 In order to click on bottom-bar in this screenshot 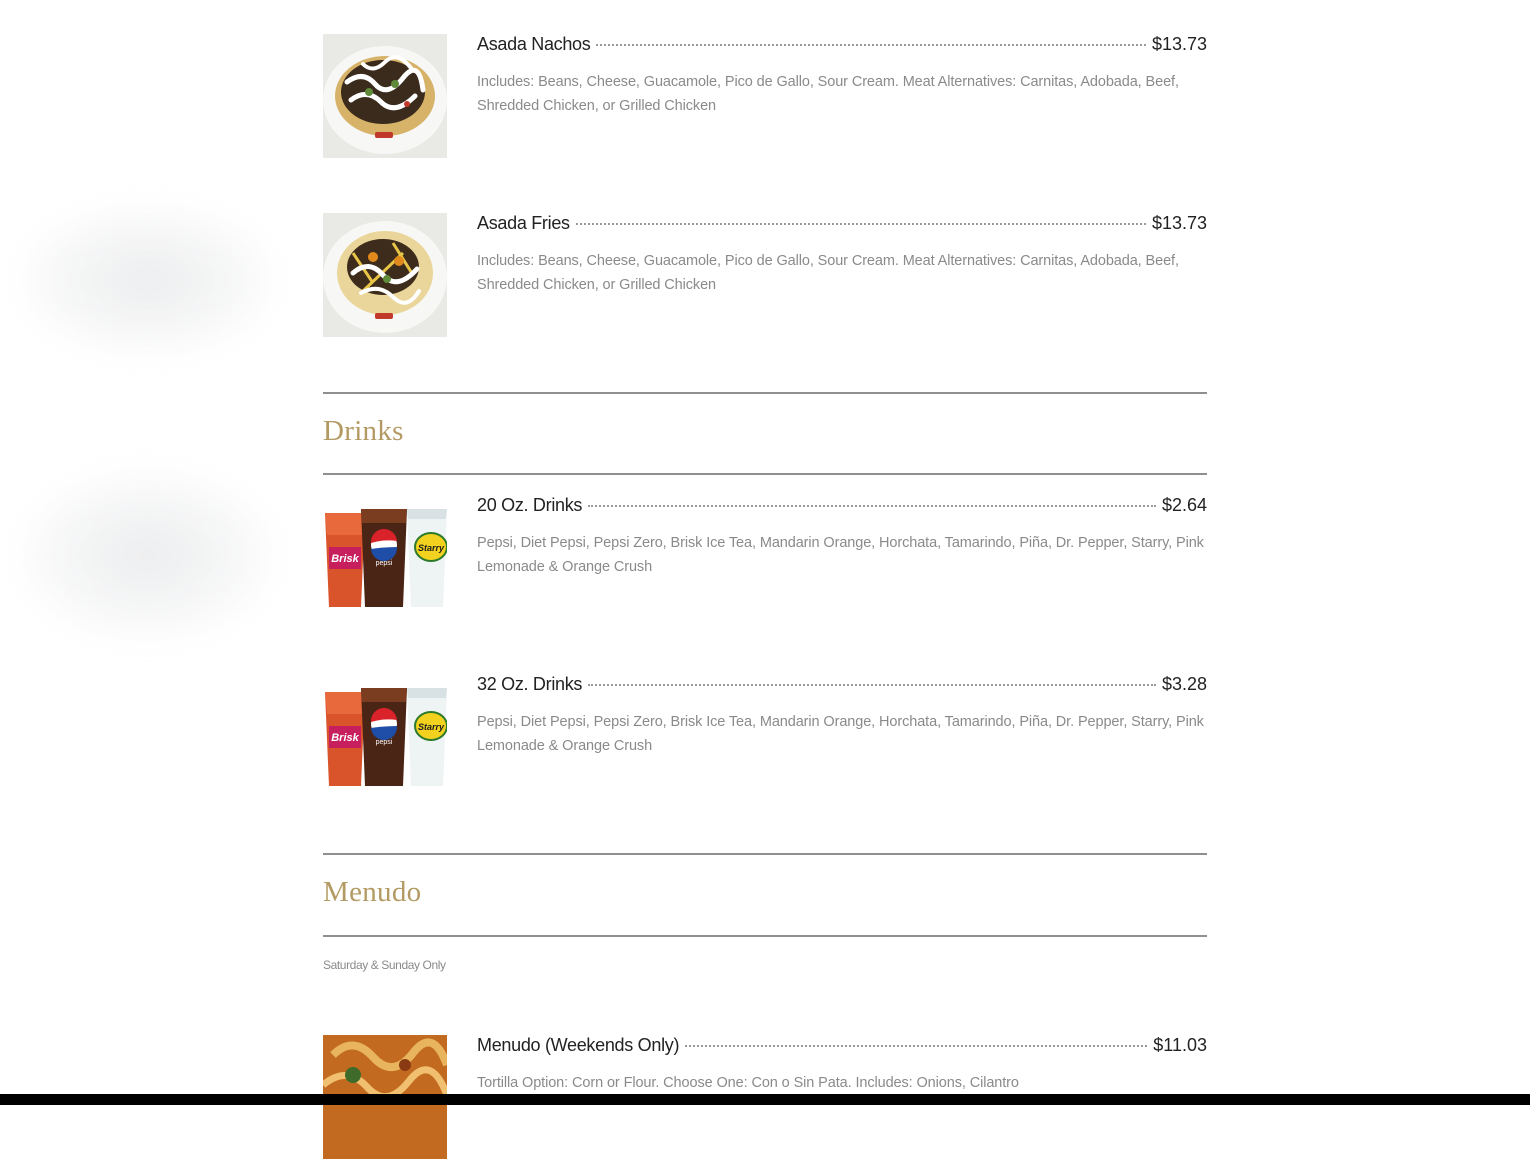, I will do `click(765, 1099)`.